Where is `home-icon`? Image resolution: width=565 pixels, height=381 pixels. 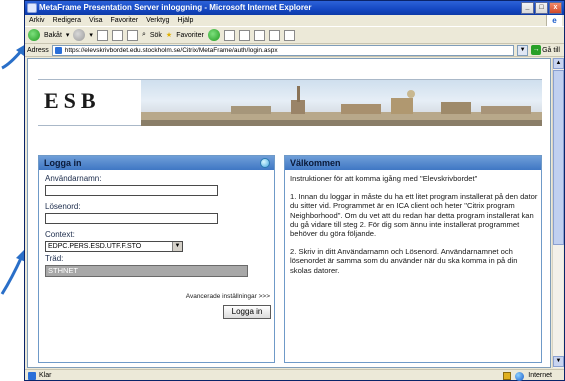
home-icon is located at coordinates (132, 35).